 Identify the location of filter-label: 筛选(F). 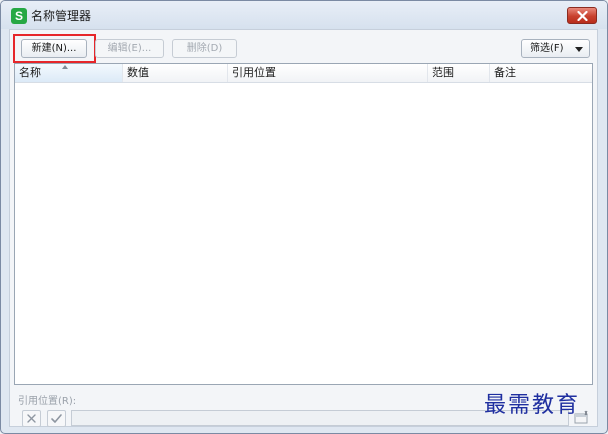
(547, 48).